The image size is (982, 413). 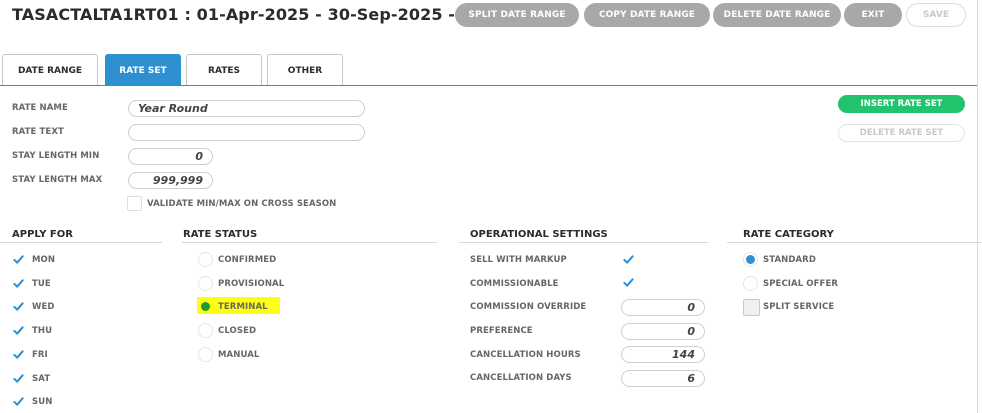 What do you see at coordinates (143, 70) in the screenshot?
I see `tab-rate-set: RATE SET` at bounding box center [143, 70].